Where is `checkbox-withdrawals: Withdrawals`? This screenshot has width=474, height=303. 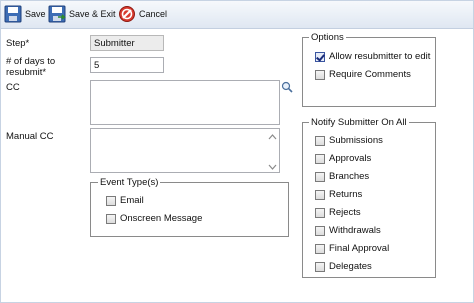
checkbox-withdrawals: Withdrawals is located at coordinates (348, 230).